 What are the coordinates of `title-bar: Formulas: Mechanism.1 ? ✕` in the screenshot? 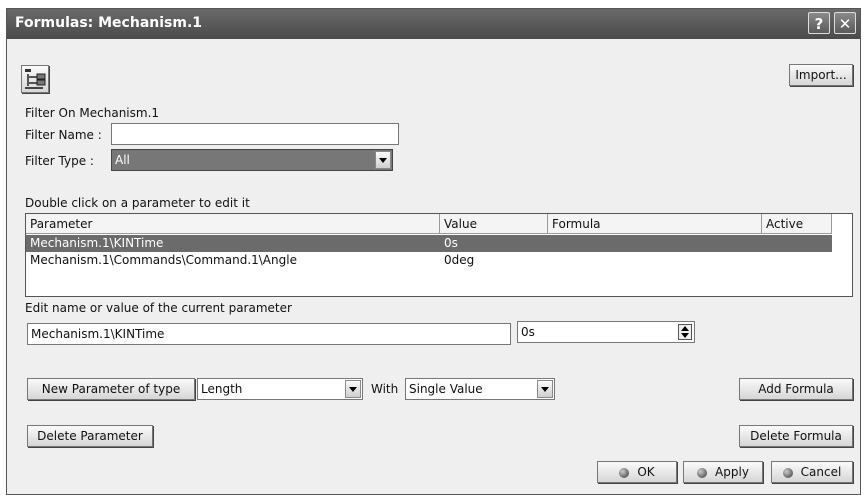 It's located at (433, 24).